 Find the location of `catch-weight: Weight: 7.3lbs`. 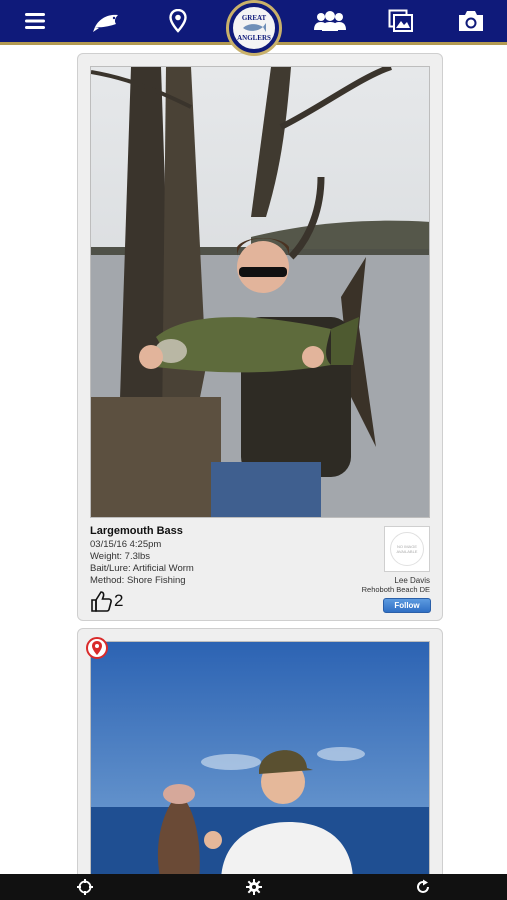

catch-weight: Weight: 7.3lbs is located at coordinates (120, 556).